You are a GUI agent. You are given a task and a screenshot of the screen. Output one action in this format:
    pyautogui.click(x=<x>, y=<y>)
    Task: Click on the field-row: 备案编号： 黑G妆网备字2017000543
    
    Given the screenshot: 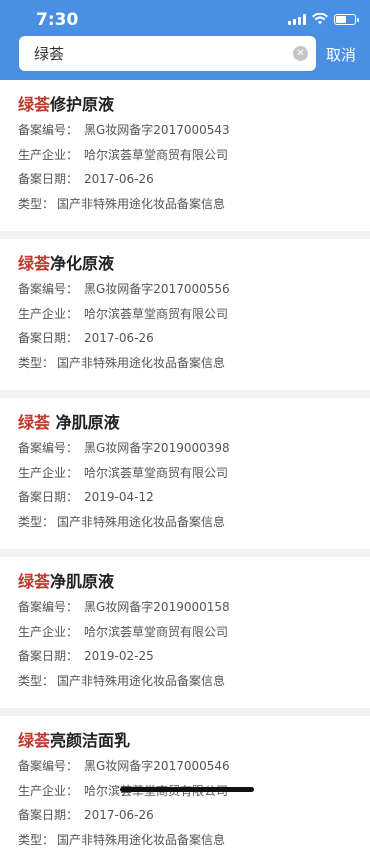 What is the action you would take?
    pyautogui.click(x=185, y=130)
    